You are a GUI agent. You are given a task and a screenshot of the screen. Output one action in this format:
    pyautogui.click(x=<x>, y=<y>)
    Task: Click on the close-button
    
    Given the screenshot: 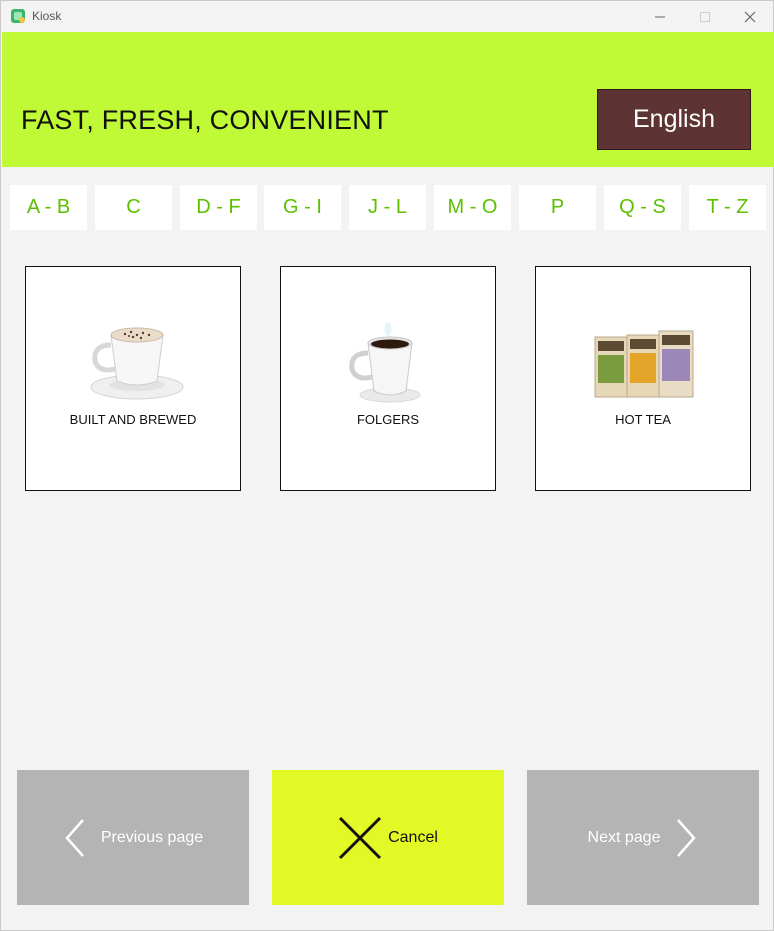 What is the action you would take?
    pyautogui.click(x=750, y=16)
    